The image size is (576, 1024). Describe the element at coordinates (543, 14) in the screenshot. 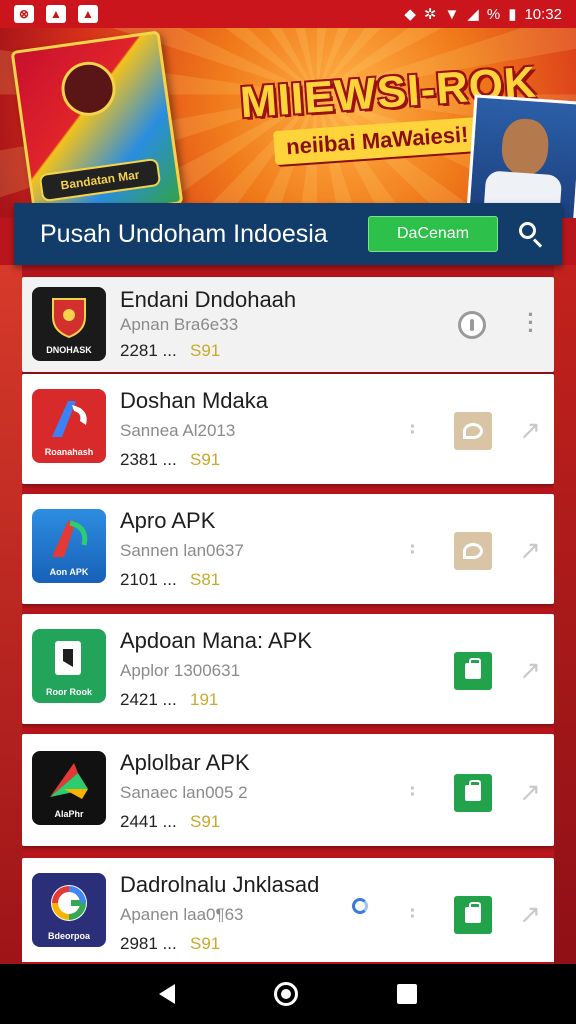

I see `status-time: 10:32` at that location.